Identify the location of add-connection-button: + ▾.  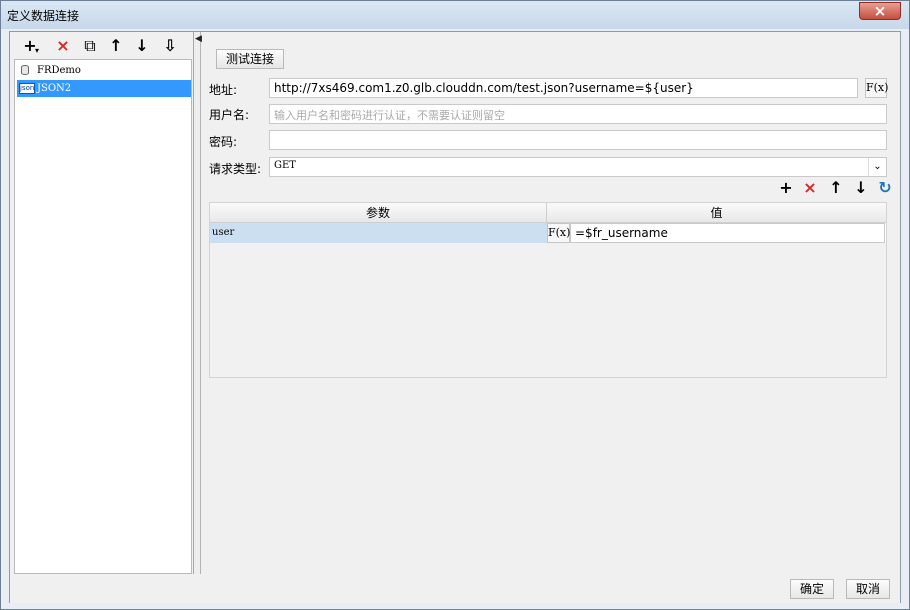
(30, 47).